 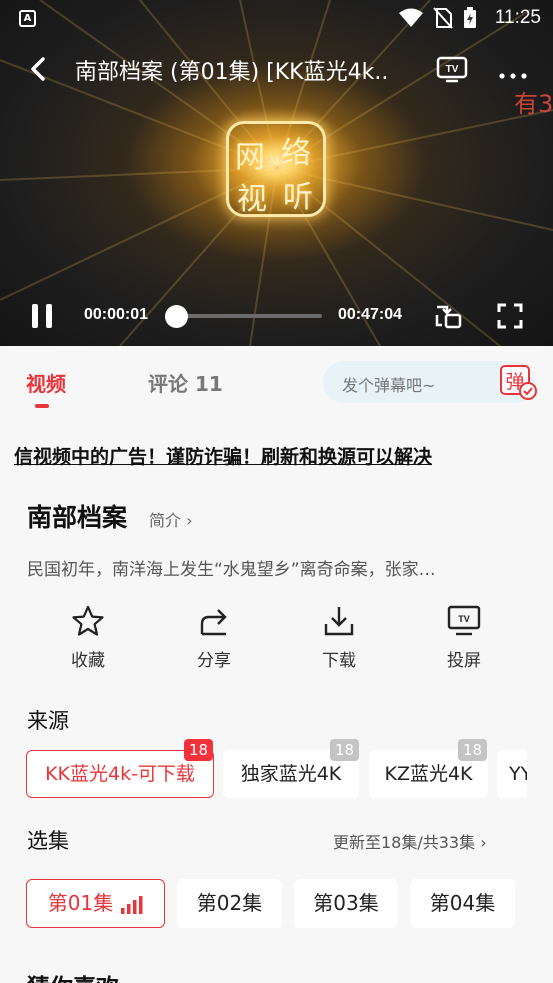 I want to click on logo-char: 视, so click(x=252, y=199).